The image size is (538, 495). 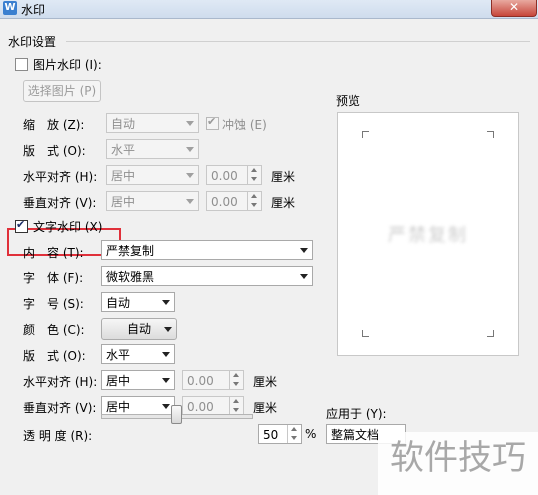 I want to click on scale-label: 缩 放 (Z):, so click(x=54, y=125).